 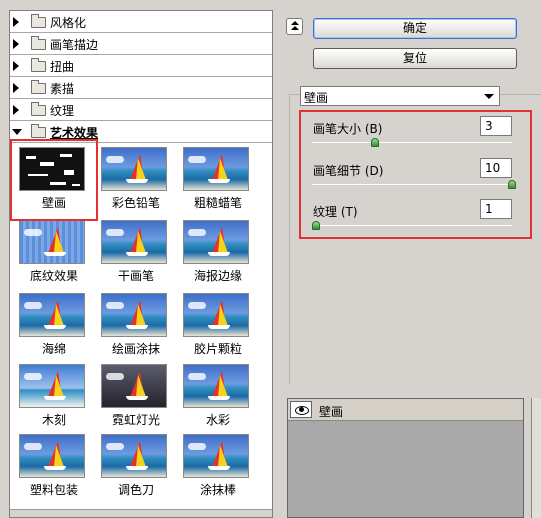 I want to click on filter-thumb-1: 彩色铅笔, so click(x=136, y=182).